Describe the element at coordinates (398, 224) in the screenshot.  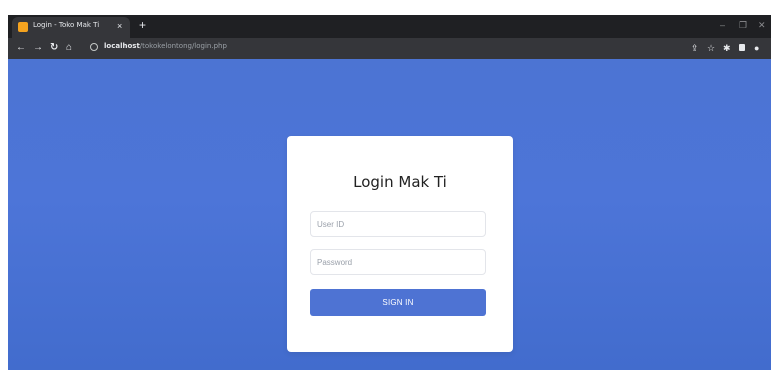
I see `userid-input` at that location.